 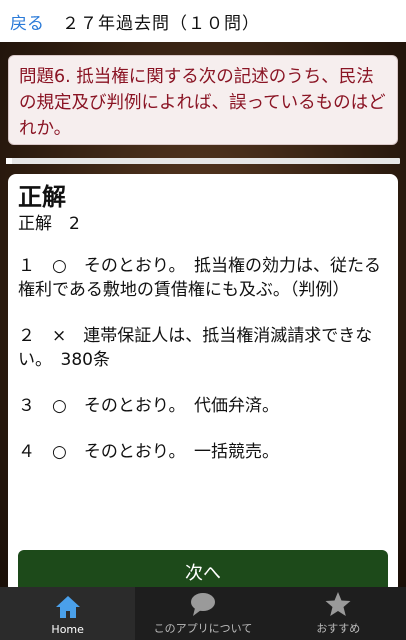 What do you see at coordinates (195, 348) in the screenshot?
I see `explanation-item-2: ２ × 連帯保証人は、抵当権消滅請求できない。 380条` at bounding box center [195, 348].